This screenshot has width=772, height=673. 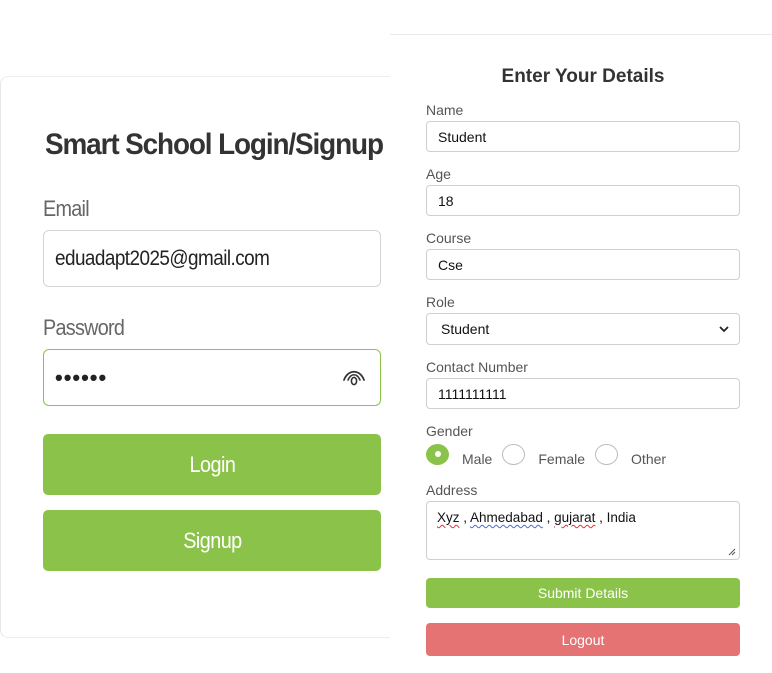 What do you see at coordinates (477, 367) in the screenshot?
I see `contact-label: Contact Number` at bounding box center [477, 367].